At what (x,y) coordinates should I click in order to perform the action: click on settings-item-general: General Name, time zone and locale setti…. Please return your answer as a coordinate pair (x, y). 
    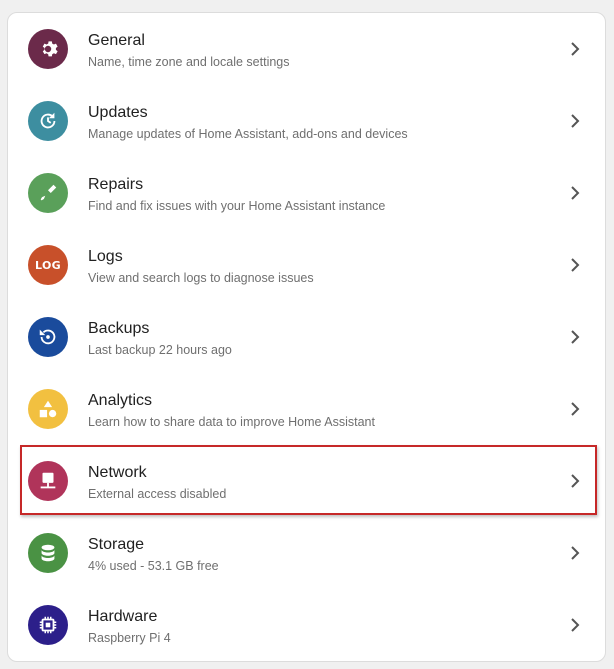
    Looking at the image, I should click on (306, 49).